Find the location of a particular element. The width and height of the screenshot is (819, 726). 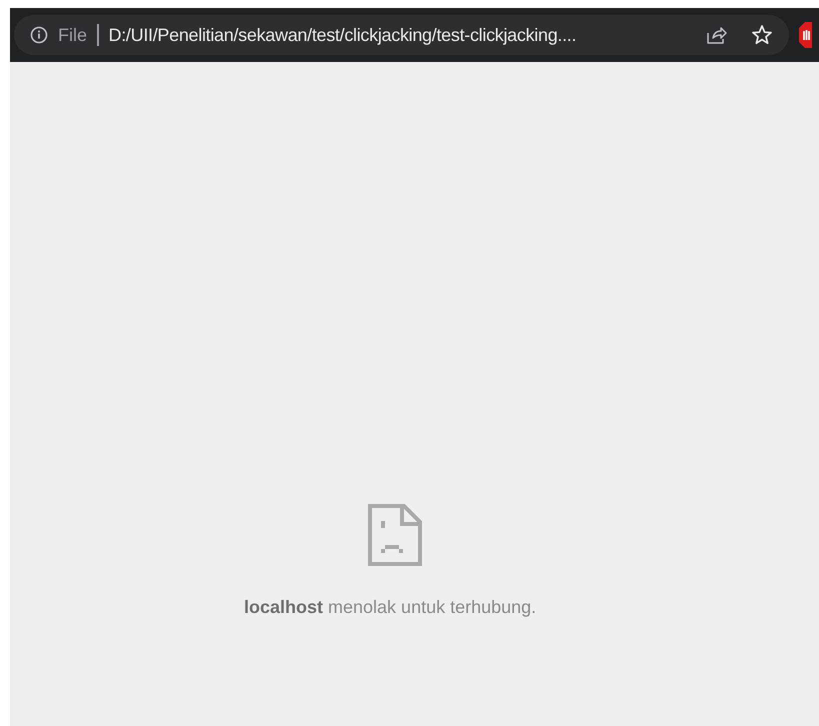

scheme-label: File is located at coordinates (73, 35).